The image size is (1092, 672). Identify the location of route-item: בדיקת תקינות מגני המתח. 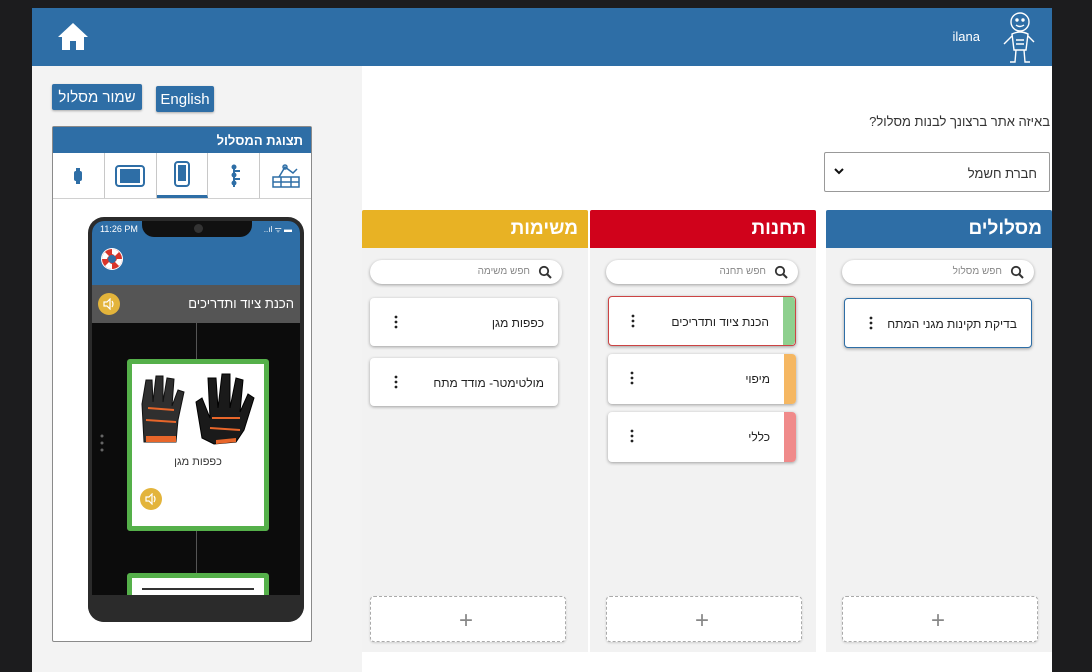
(938, 323).